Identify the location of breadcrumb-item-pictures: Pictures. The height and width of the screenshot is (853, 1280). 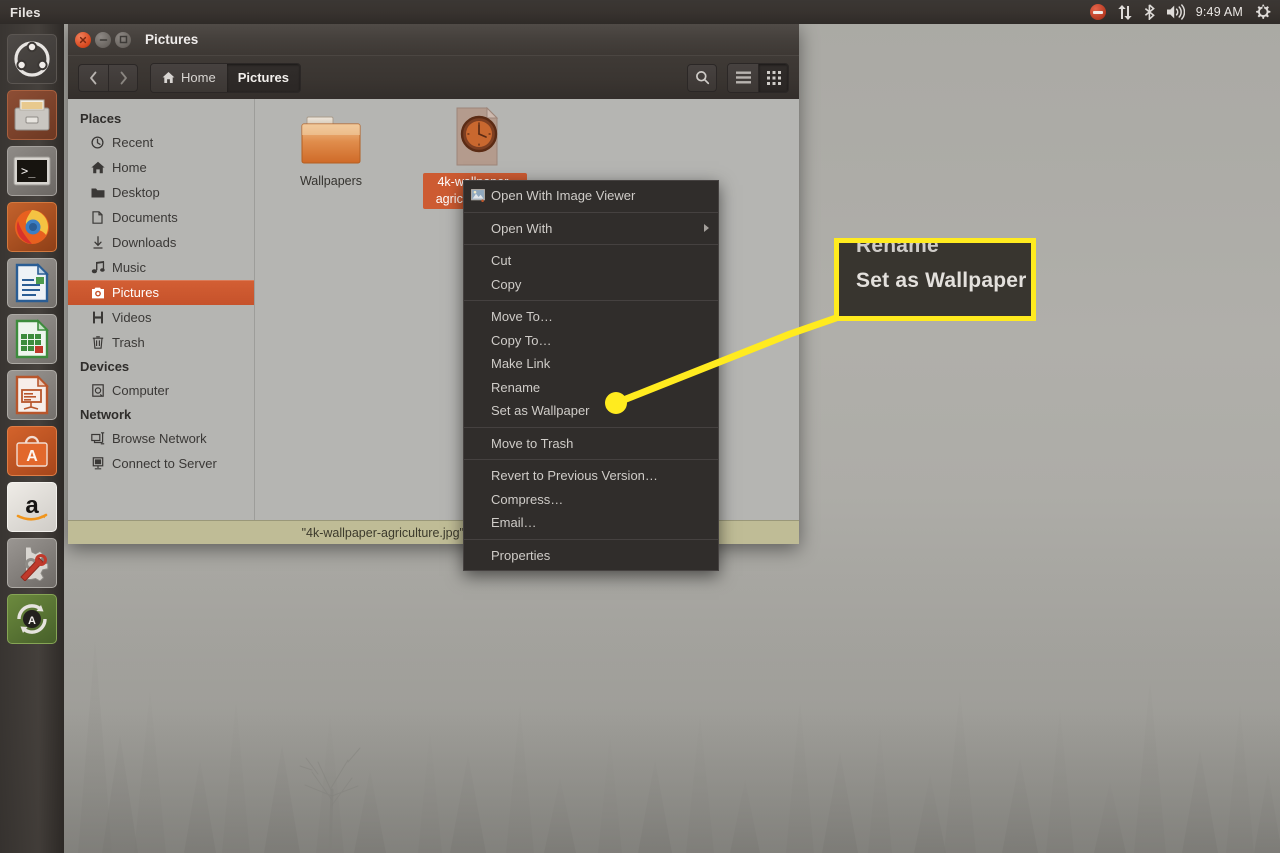
(263, 77).